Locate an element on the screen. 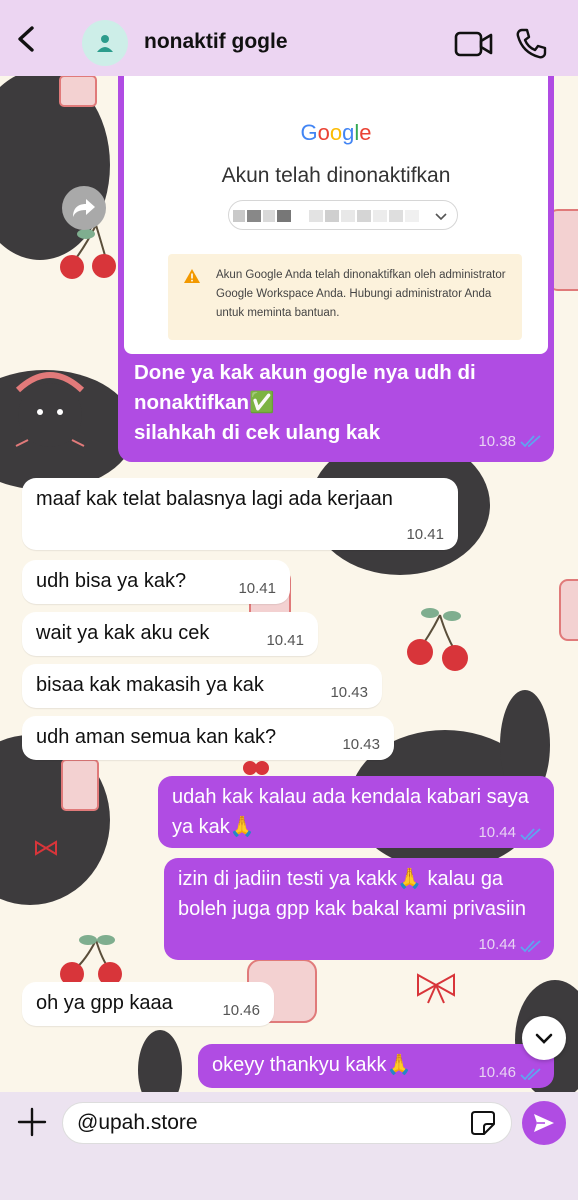 The width and height of the screenshot is (578, 1200). scroll-to-bottom-button is located at coordinates (544, 1038).